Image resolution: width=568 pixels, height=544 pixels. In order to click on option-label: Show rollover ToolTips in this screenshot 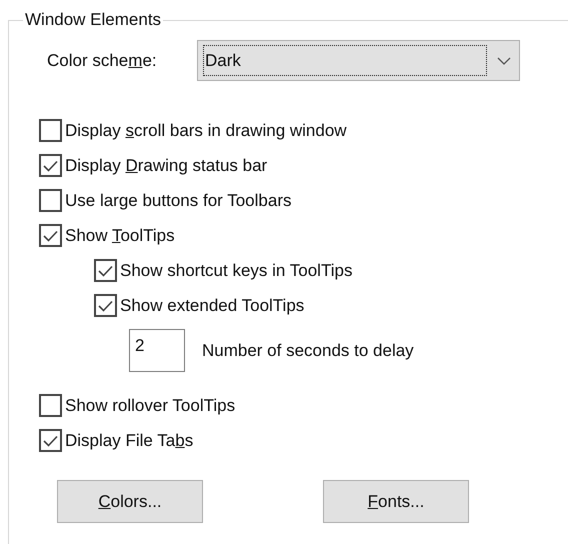, I will do `click(150, 405)`.